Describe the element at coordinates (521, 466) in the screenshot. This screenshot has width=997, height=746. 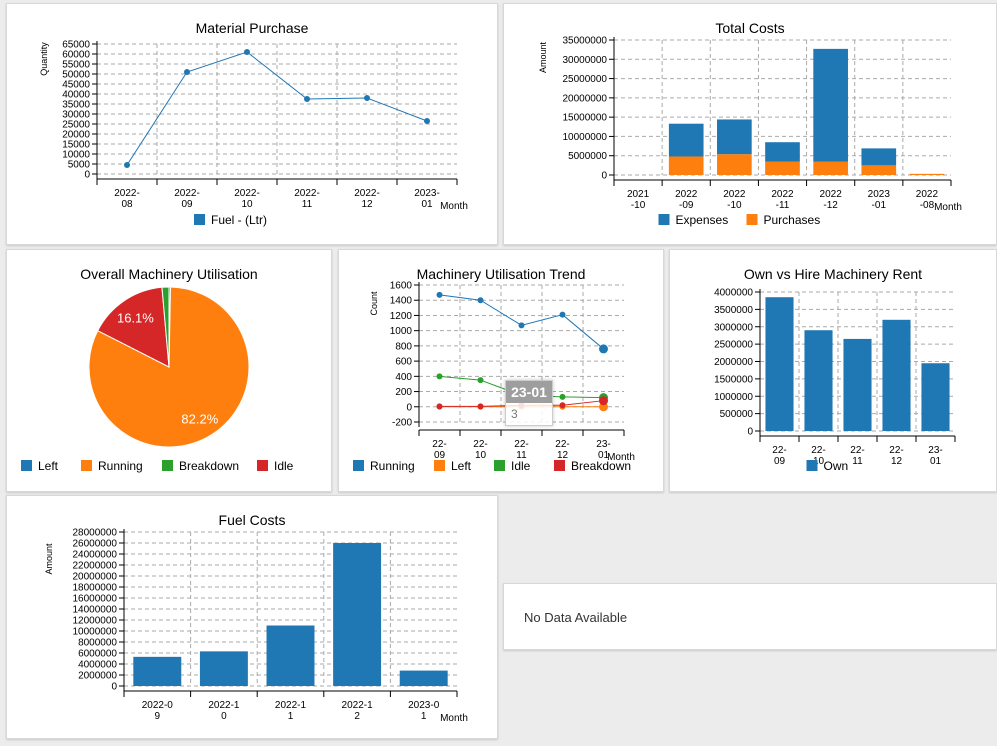
I see `legend-label: Idle` at that location.